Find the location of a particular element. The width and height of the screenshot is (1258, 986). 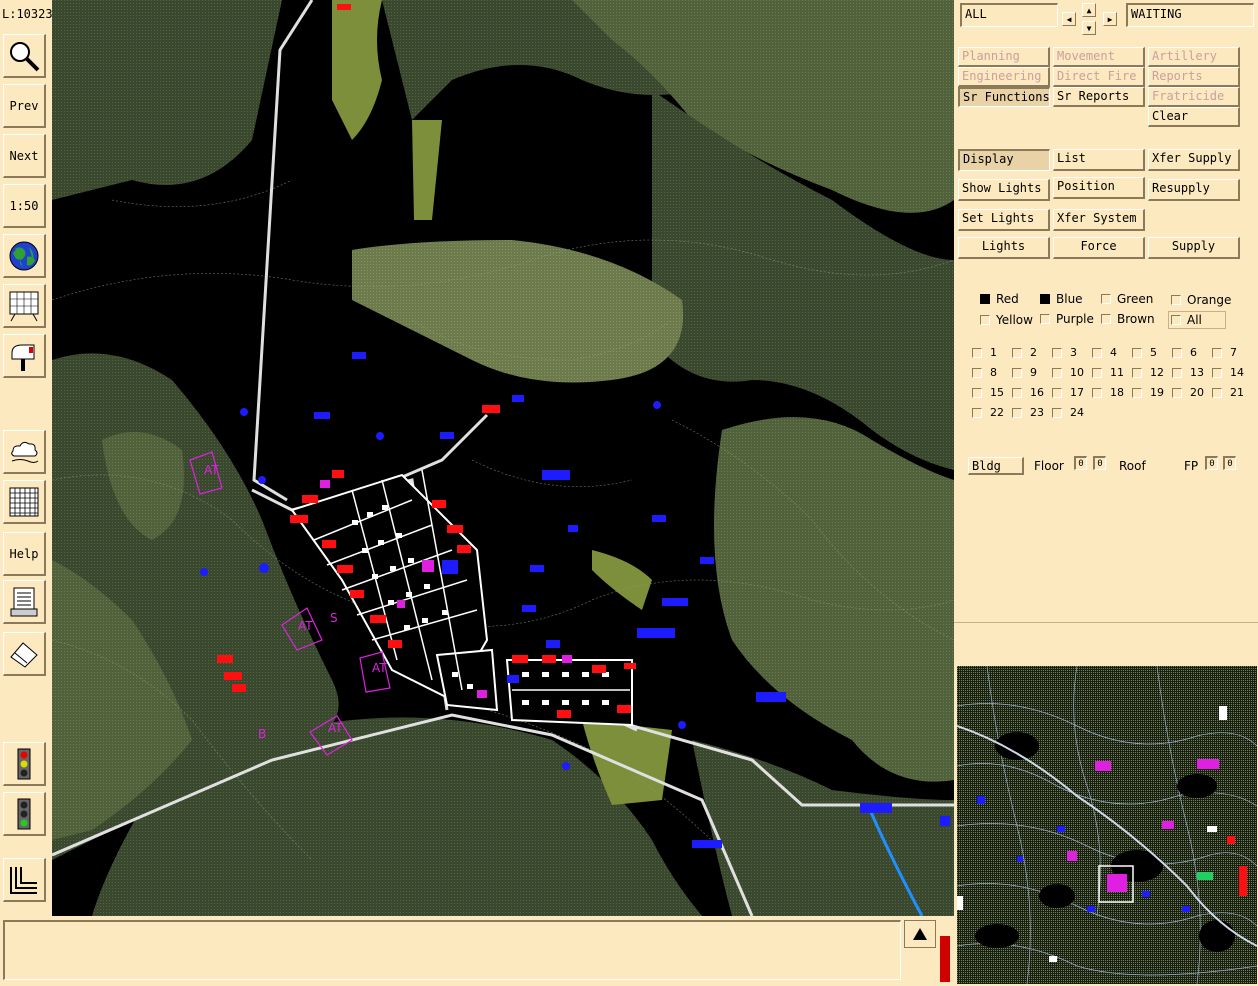

xfer-supply-button: Xfer Supply is located at coordinates (1194, 160).